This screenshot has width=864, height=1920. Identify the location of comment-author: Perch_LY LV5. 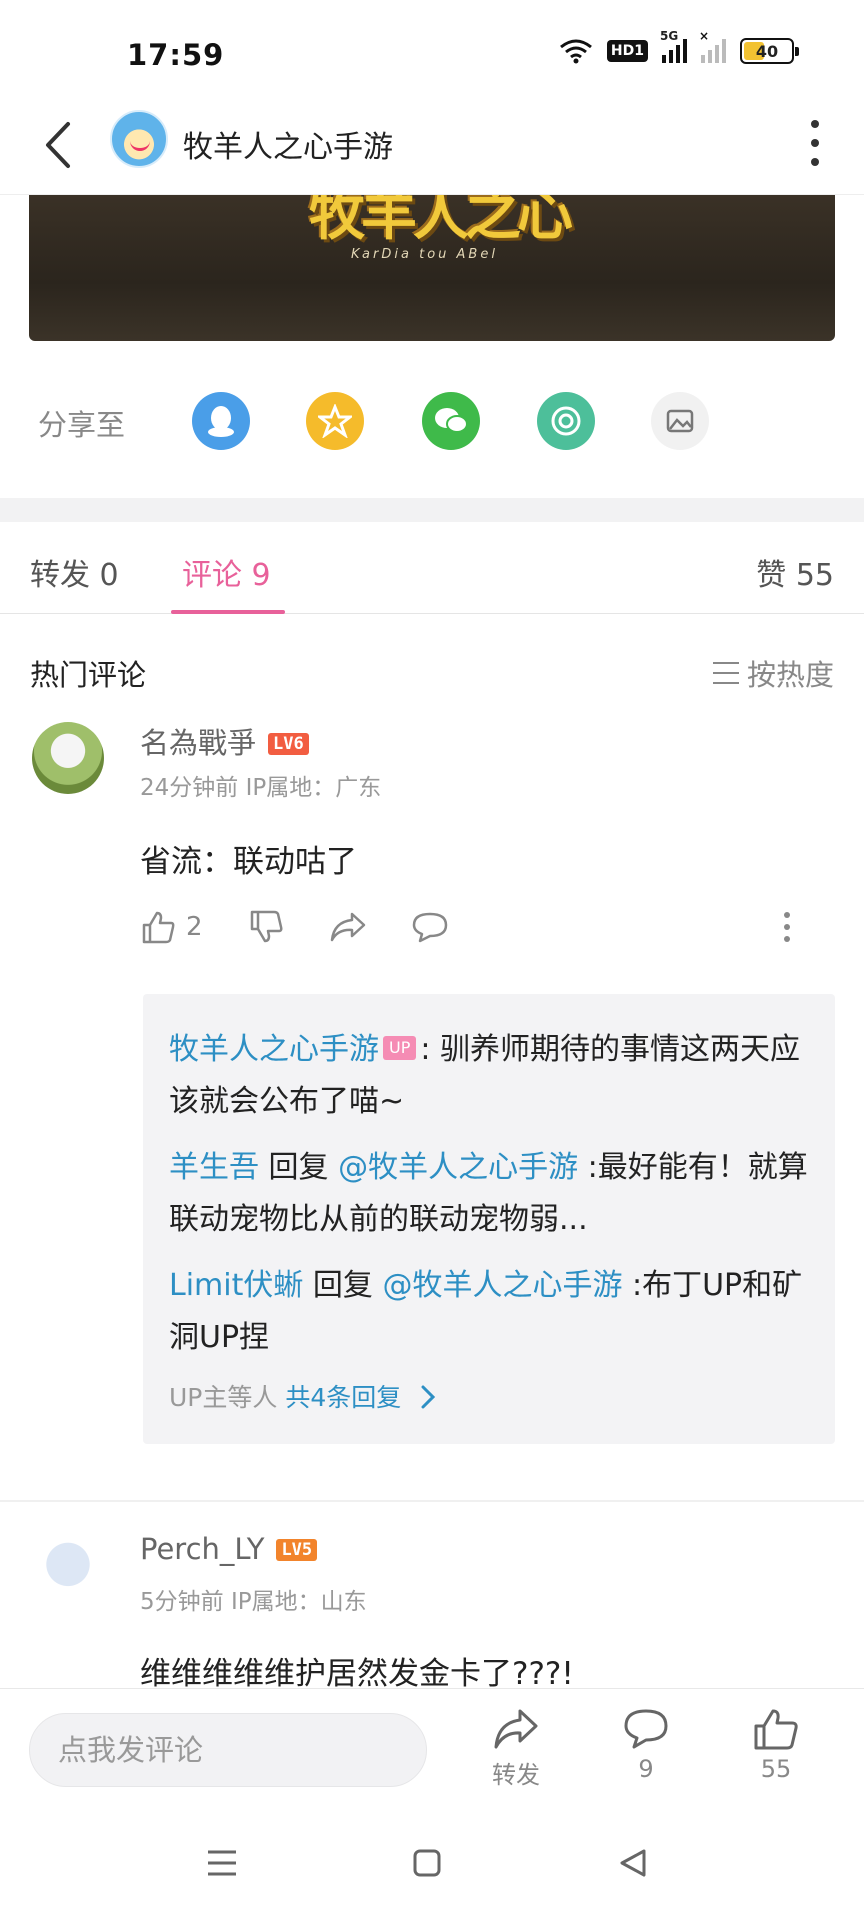
(229, 1549).